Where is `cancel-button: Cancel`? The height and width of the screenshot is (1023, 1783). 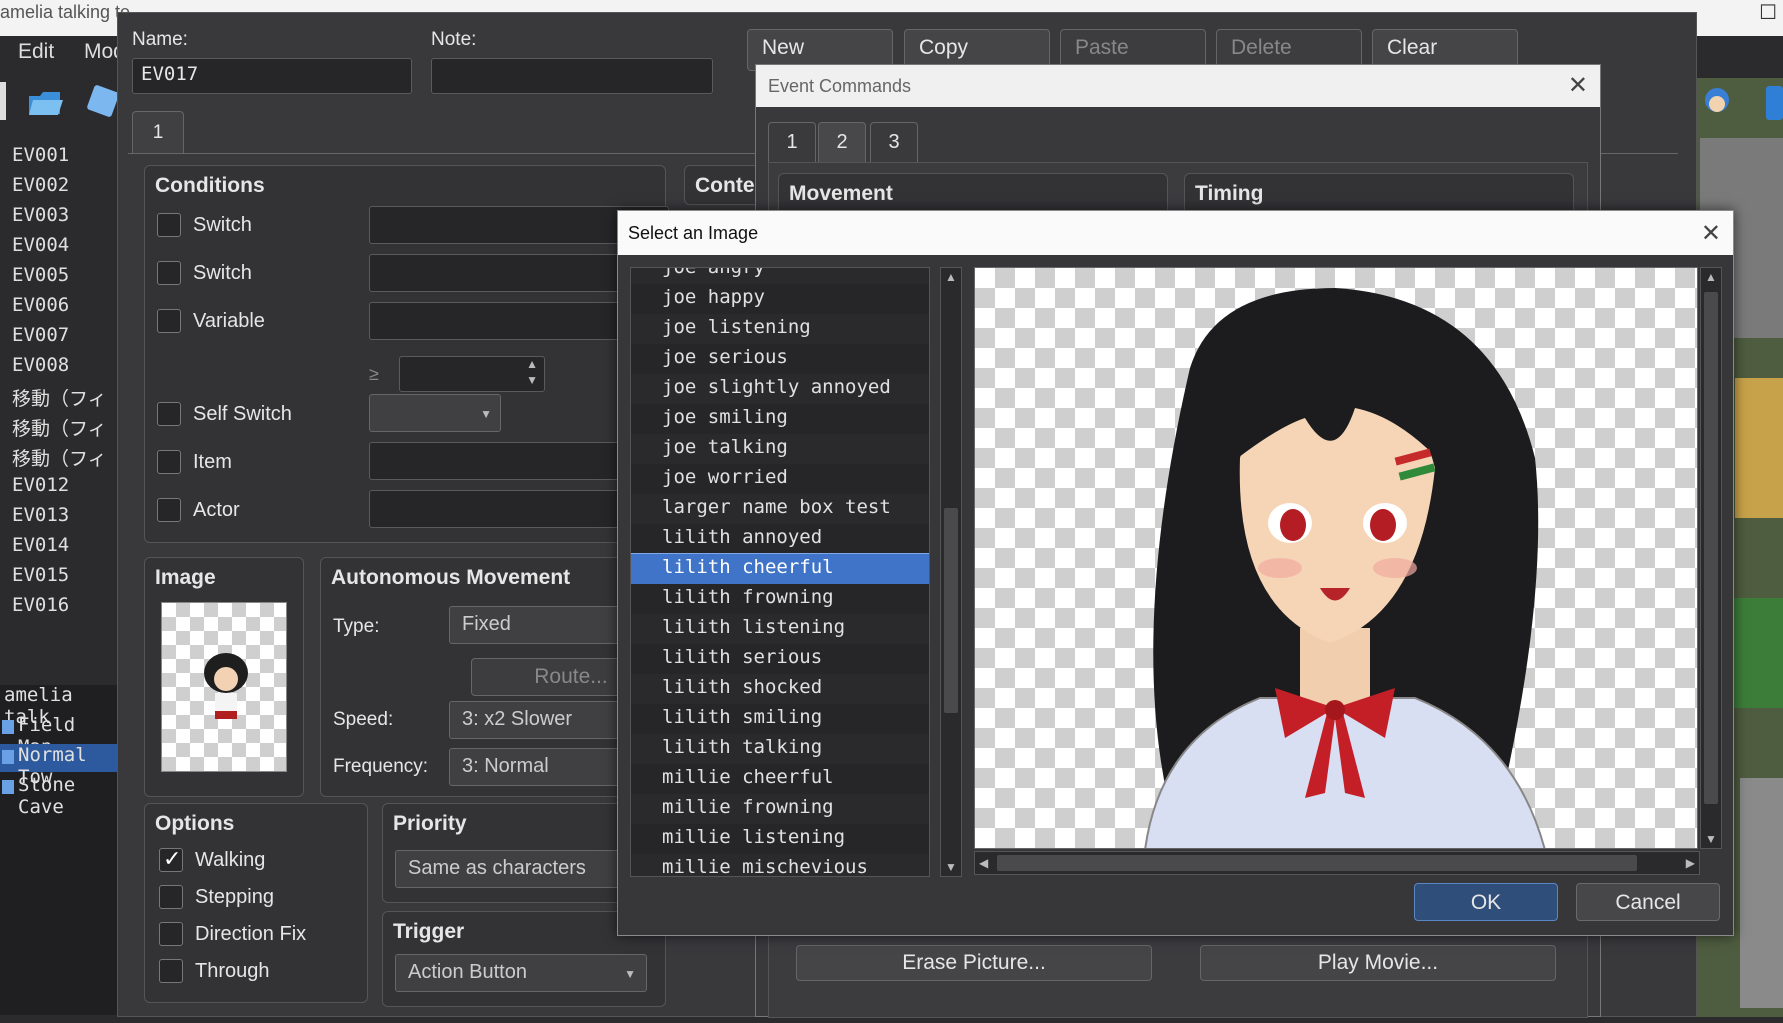
cancel-button: Cancel is located at coordinates (1648, 902).